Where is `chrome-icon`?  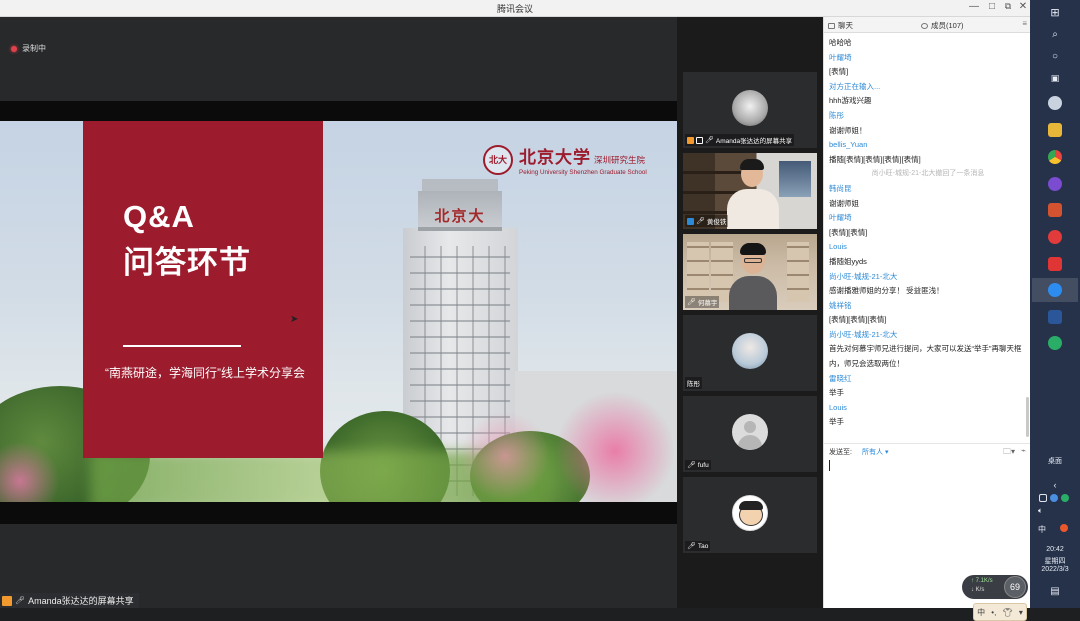
chrome-icon is located at coordinates (1055, 157).